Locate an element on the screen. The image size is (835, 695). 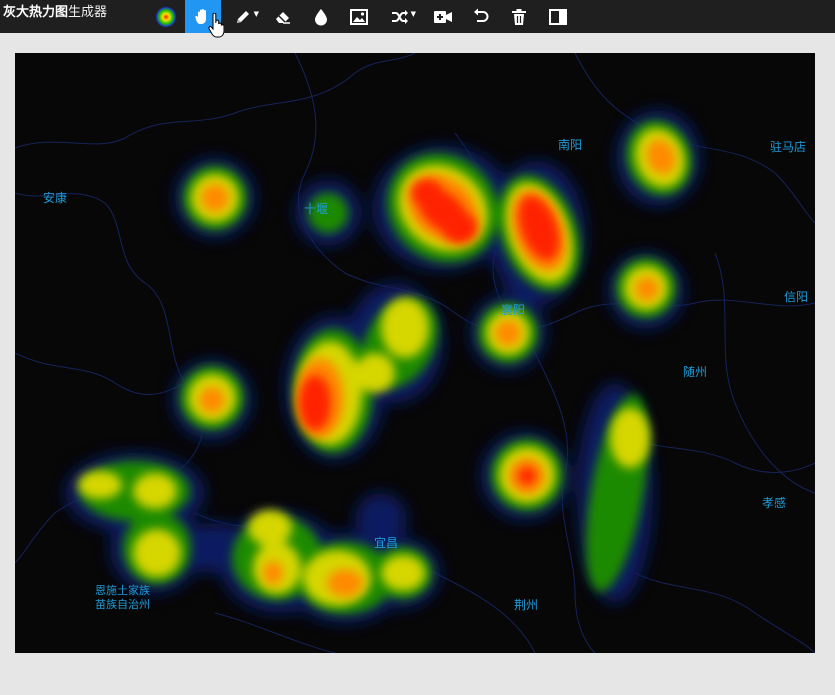
app-title-bold: 灰大热力图 is located at coordinates (36, 12).